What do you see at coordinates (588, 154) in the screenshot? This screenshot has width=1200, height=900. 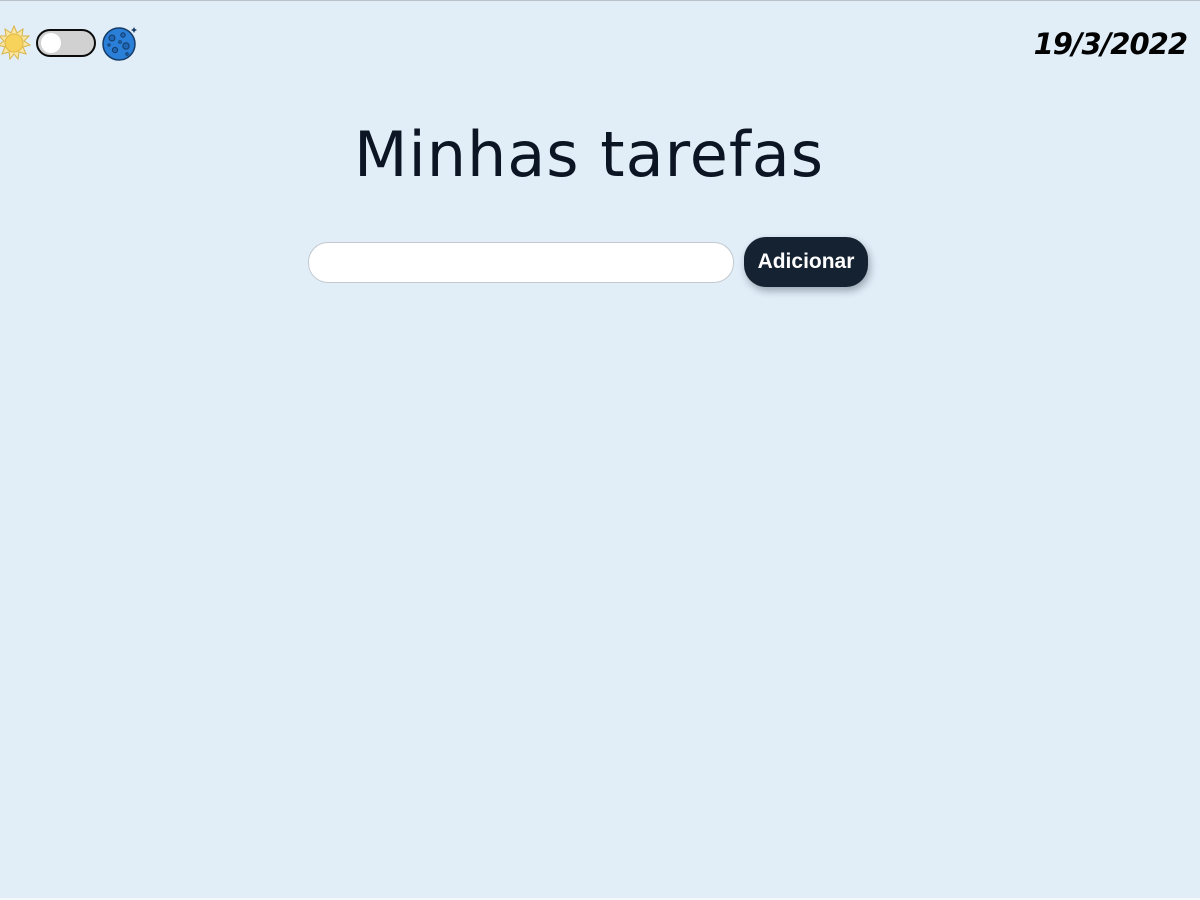 I see `page-title: Minhas tarefas` at bounding box center [588, 154].